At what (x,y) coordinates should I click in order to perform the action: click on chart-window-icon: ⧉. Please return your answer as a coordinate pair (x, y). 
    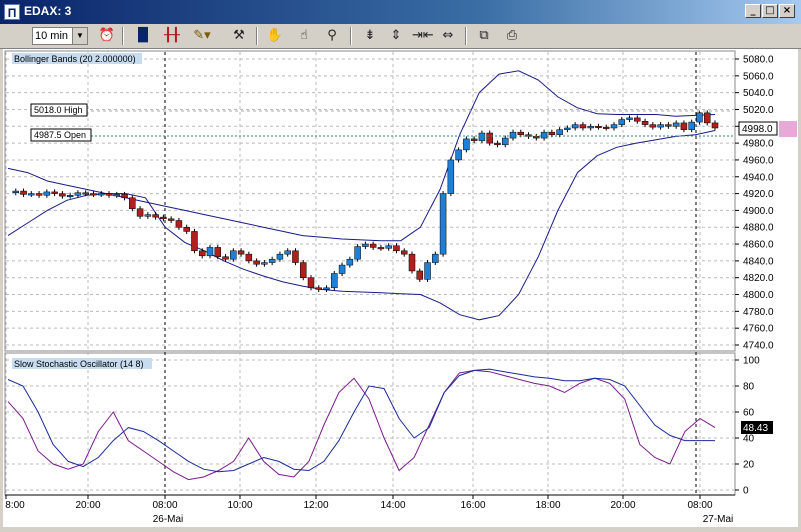
    Looking at the image, I should click on (484, 36).